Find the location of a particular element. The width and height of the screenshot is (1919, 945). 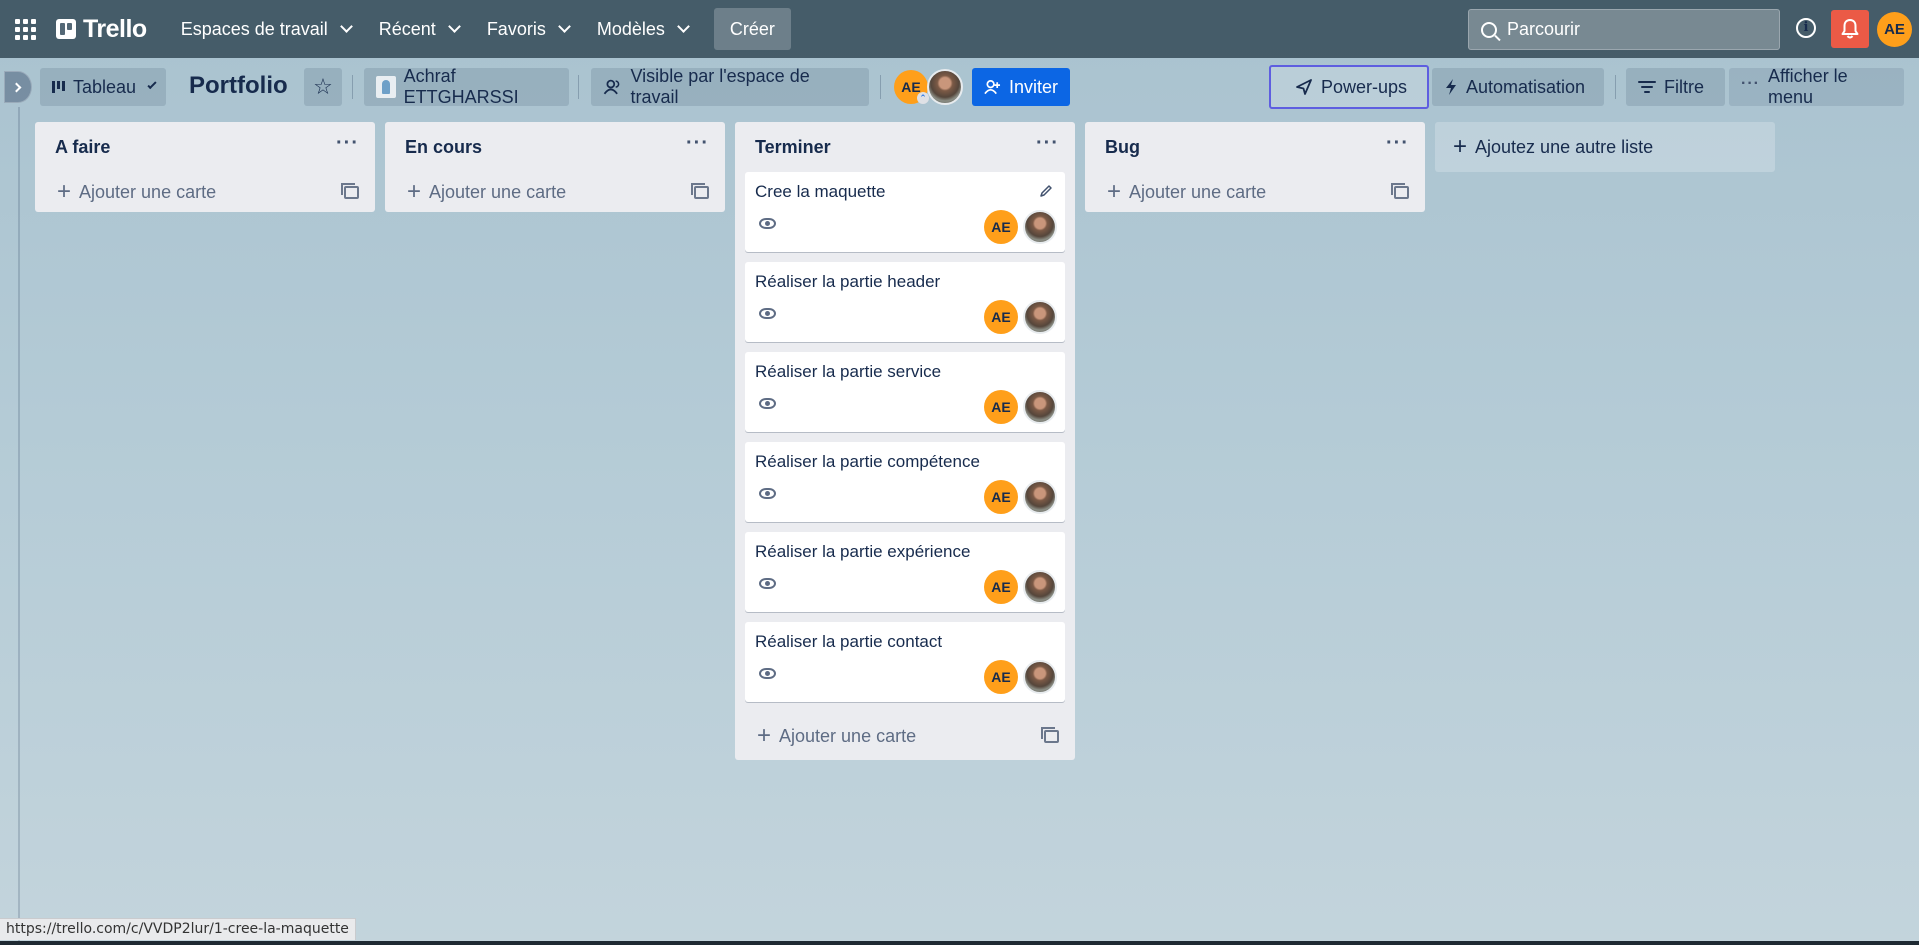

power-ups-label: Power-ups is located at coordinates (1364, 86).